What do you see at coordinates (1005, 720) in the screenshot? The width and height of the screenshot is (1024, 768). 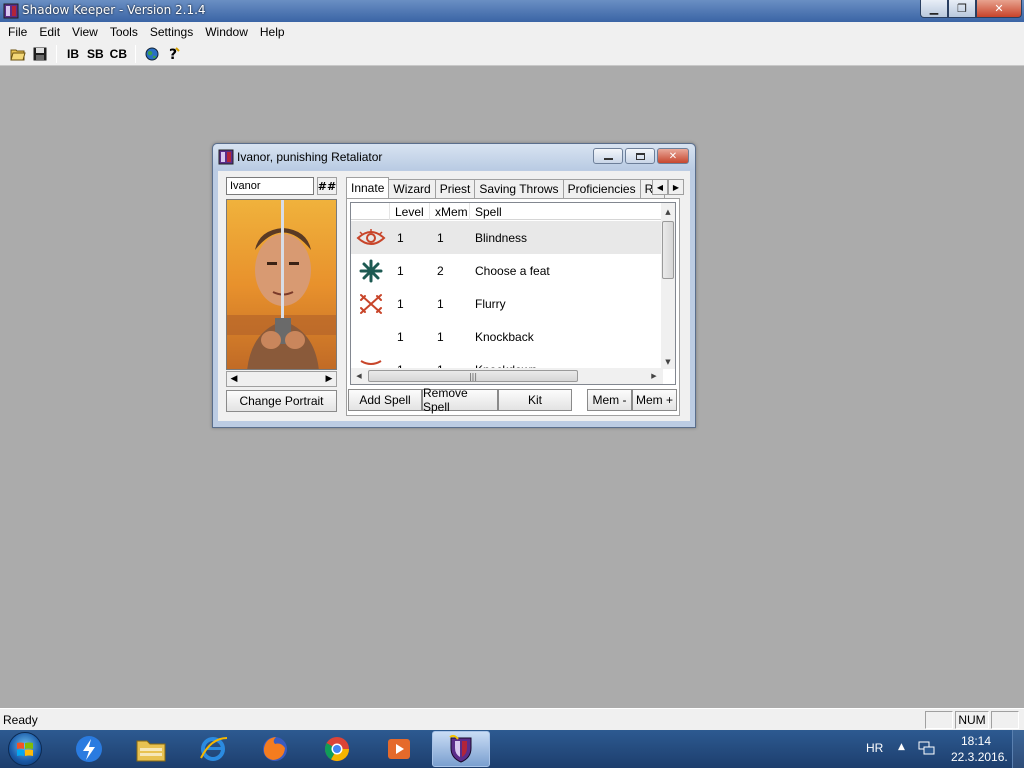 I see `status-pane-empty` at bounding box center [1005, 720].